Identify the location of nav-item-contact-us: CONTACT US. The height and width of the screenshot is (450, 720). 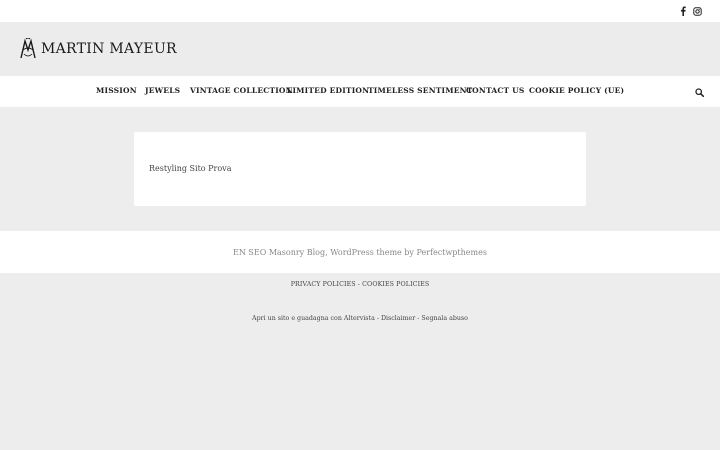
(495, 90).